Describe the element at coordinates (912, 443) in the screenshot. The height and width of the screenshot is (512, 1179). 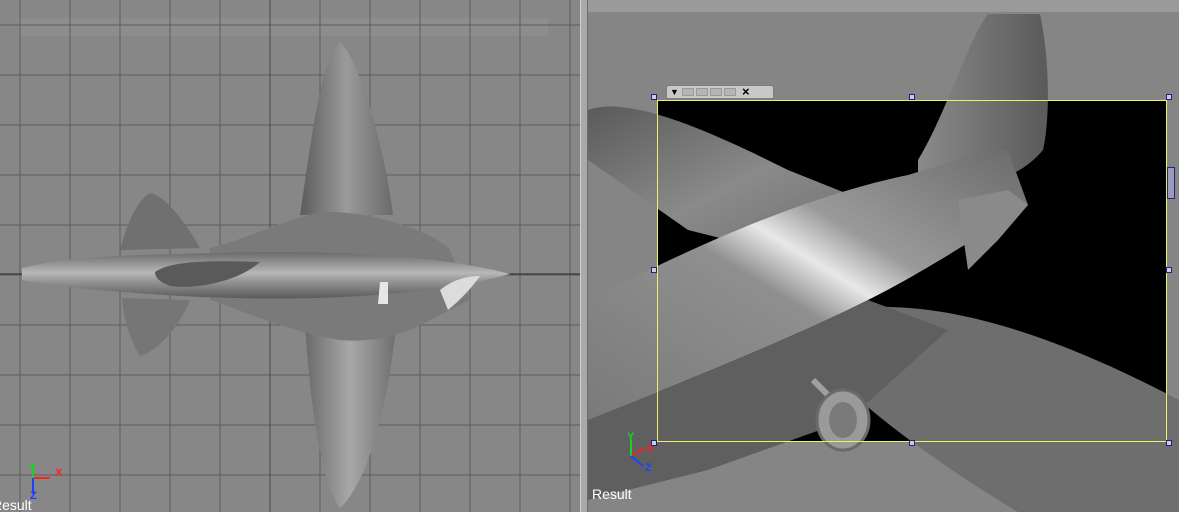
I see `region-handle-bottom` at that location.